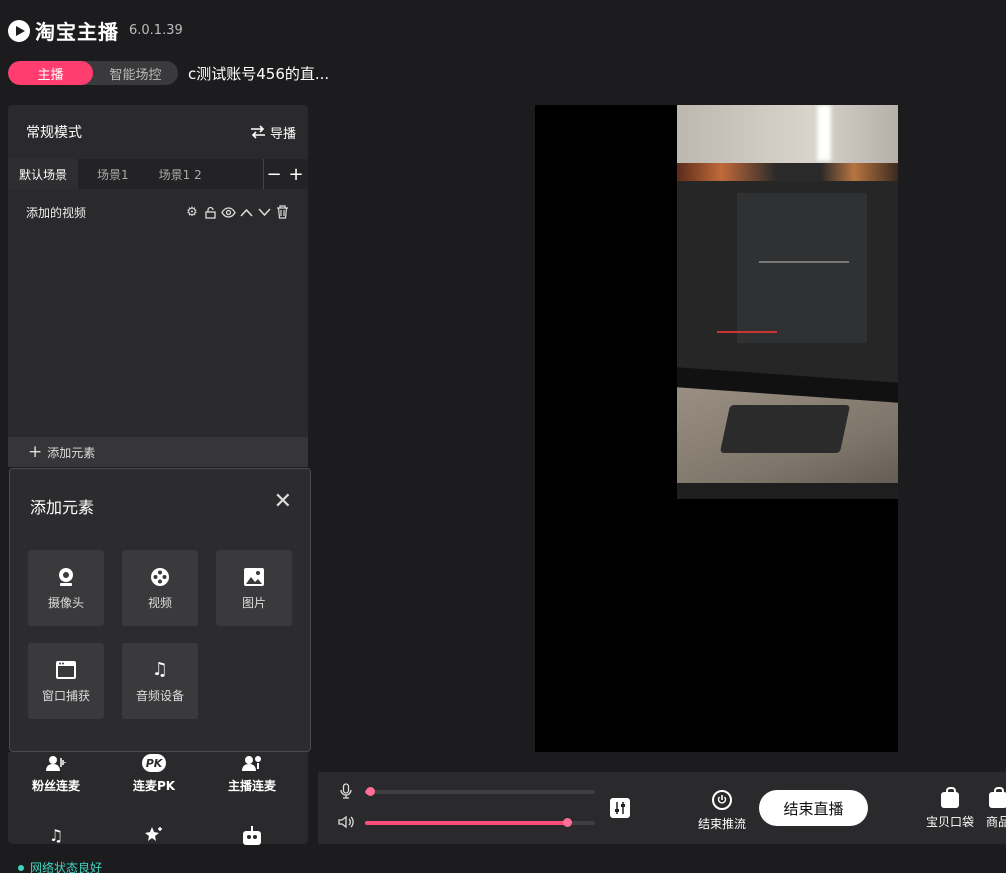 Image resolution: width=1006 pixels, height=873 pixels. I want to click on webcam-icon, so click(66, 577).